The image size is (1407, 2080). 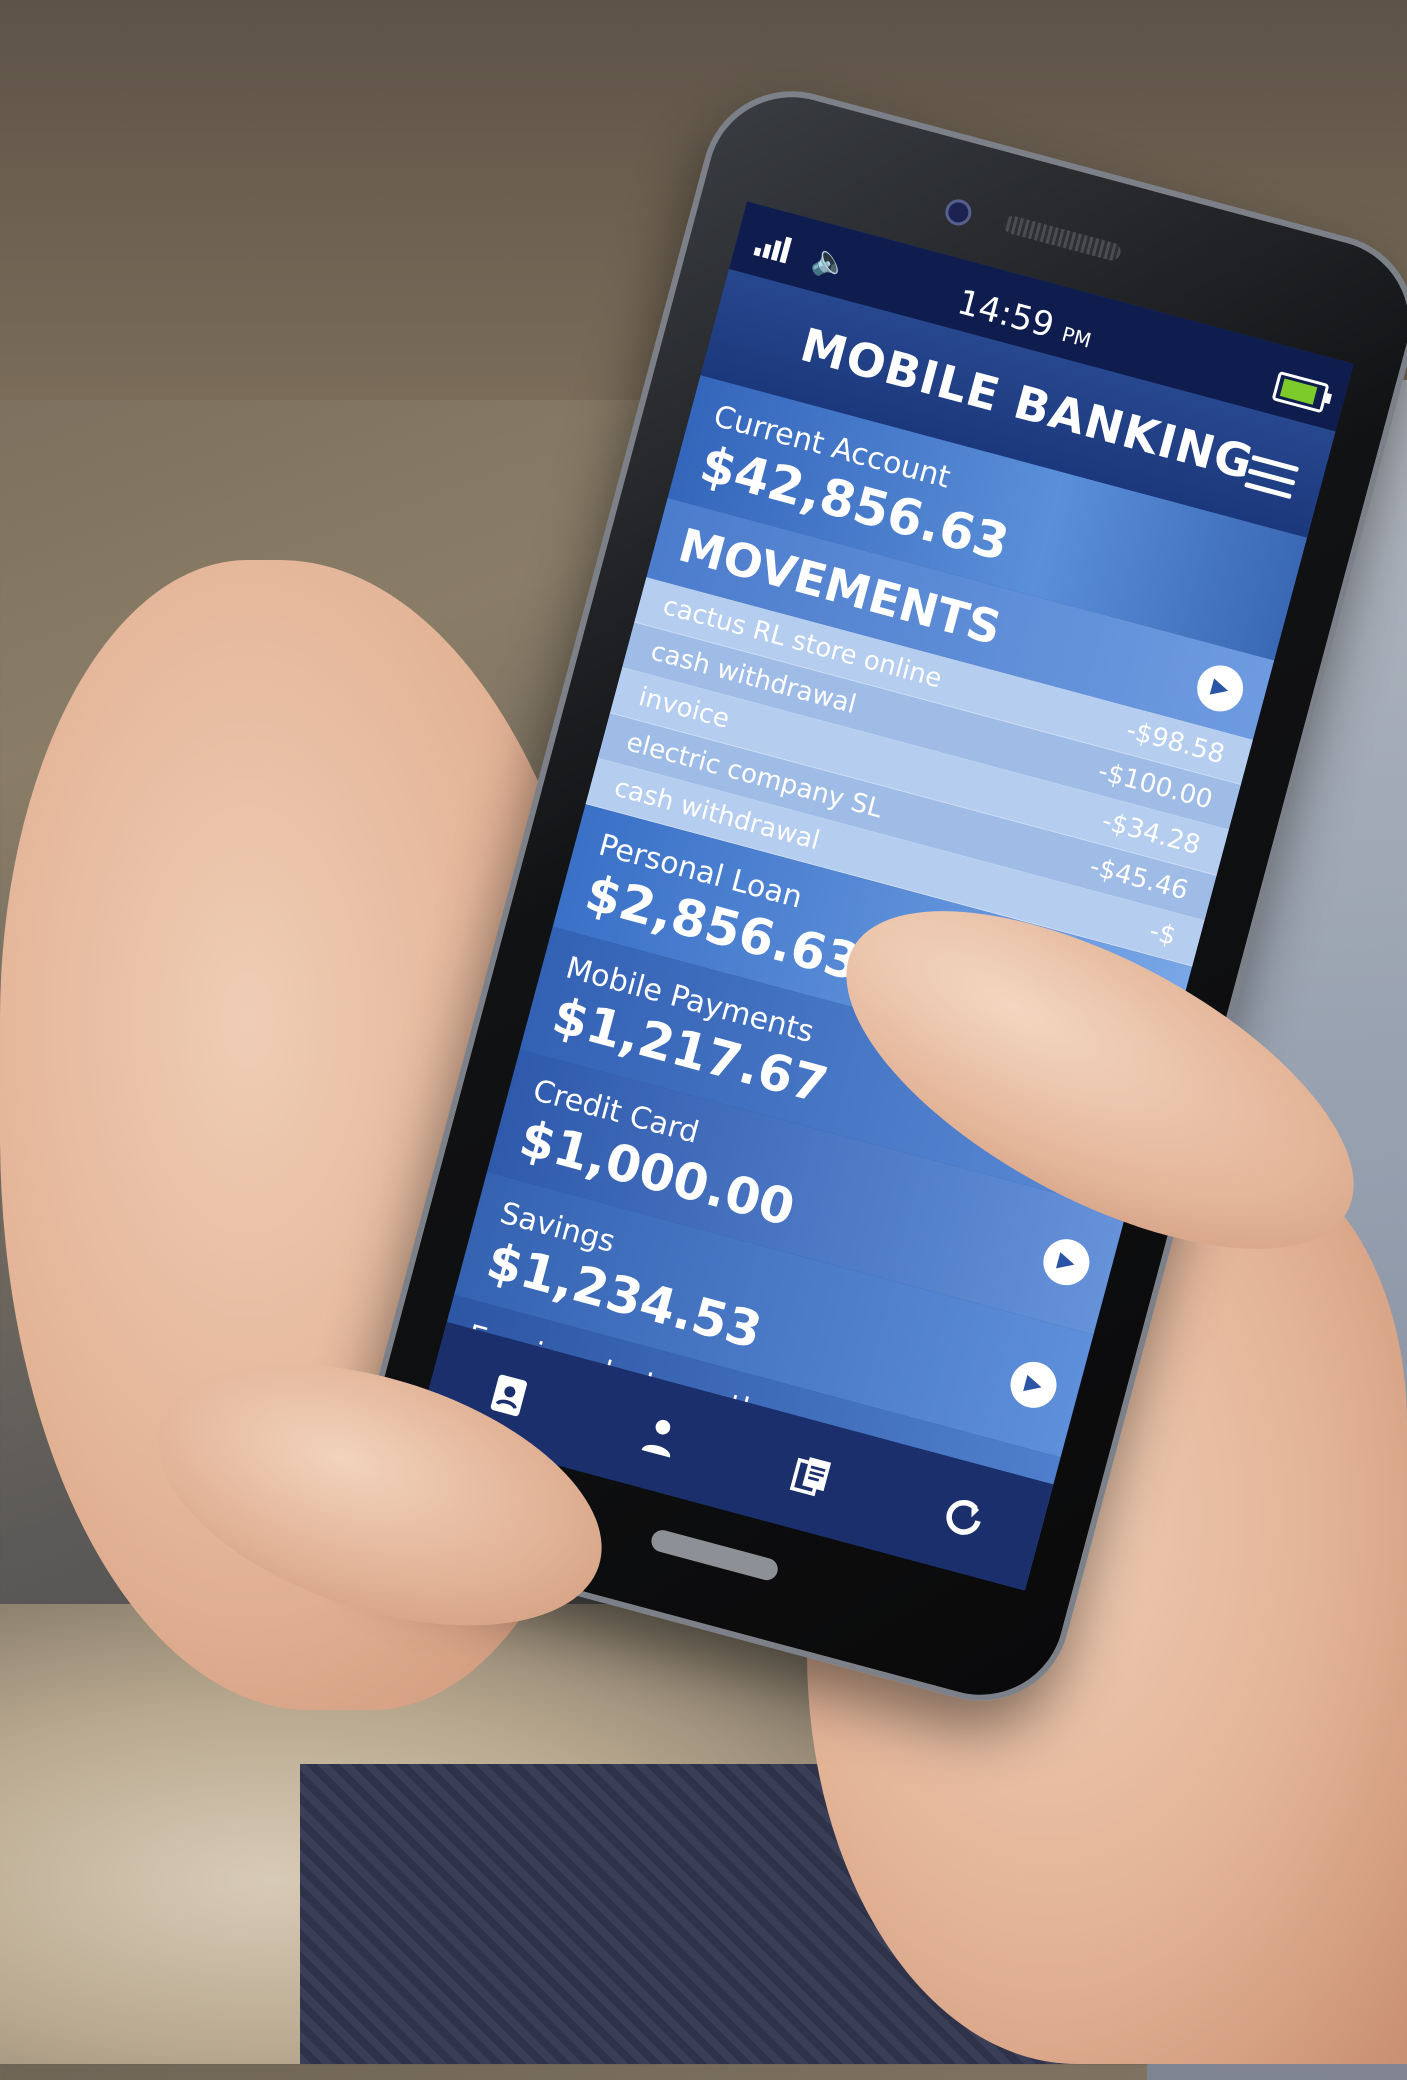 I want to click on battery-icon, so click(x=1300, y=392).